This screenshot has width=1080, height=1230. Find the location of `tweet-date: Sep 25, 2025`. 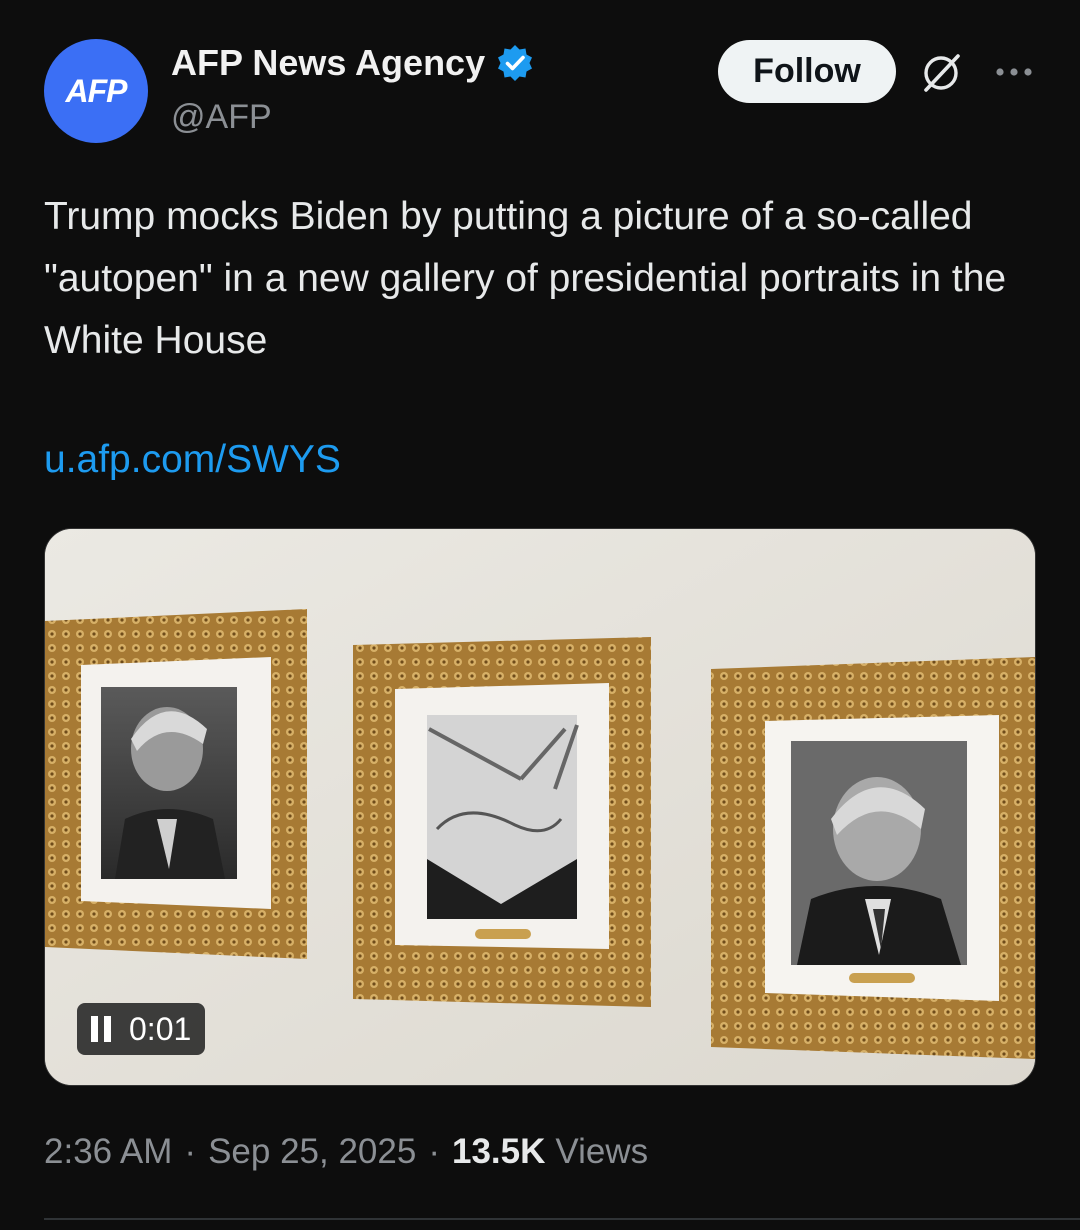

tweet-date: Sep 25, 2025 is located at coordinates (312, 1152).